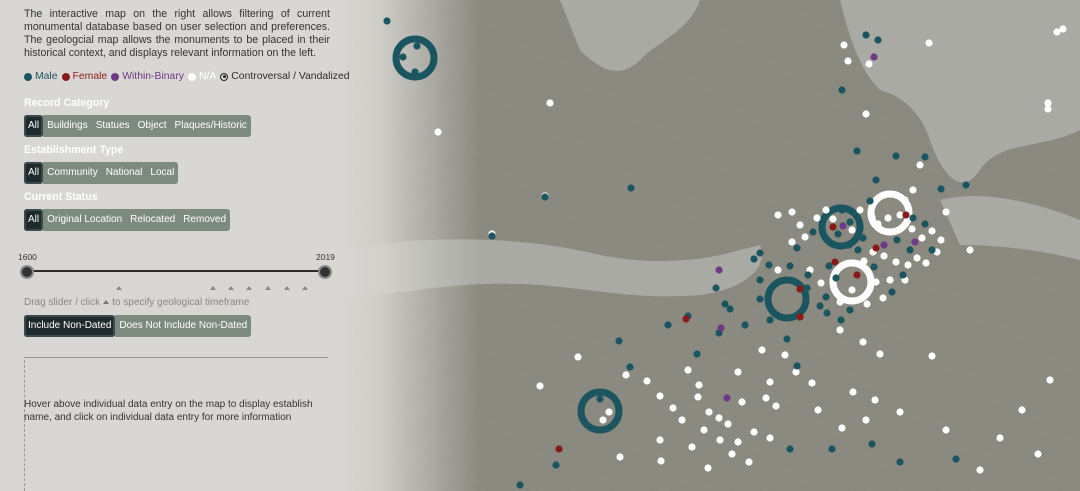 This screenshot has width=1080, height=491. I want to click on record-buildings-button: Buildings, so click(67, 126).